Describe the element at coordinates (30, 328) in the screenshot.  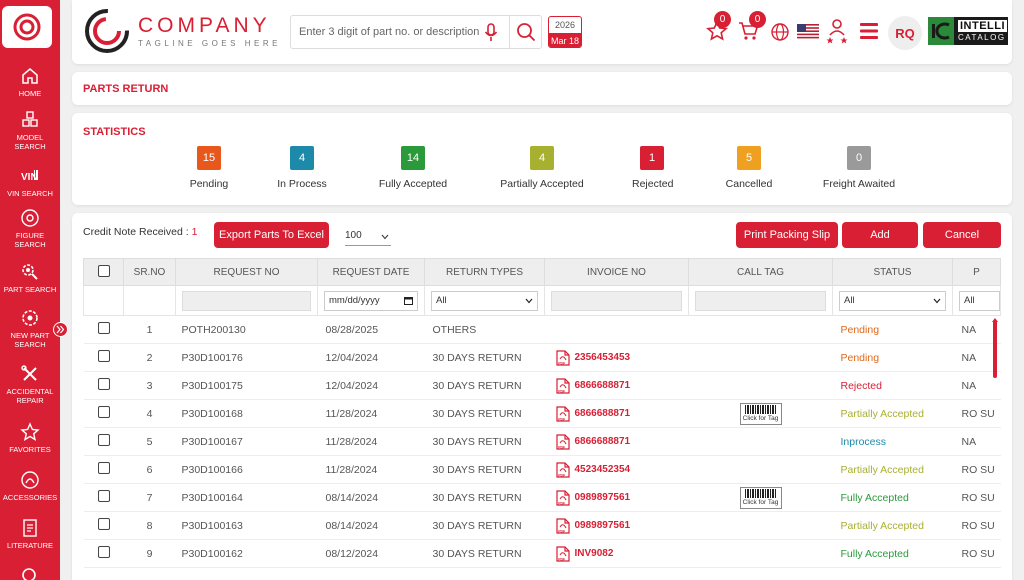
I see `sidebar-item-new-part-search: NEW PART SEARCH` at that location.